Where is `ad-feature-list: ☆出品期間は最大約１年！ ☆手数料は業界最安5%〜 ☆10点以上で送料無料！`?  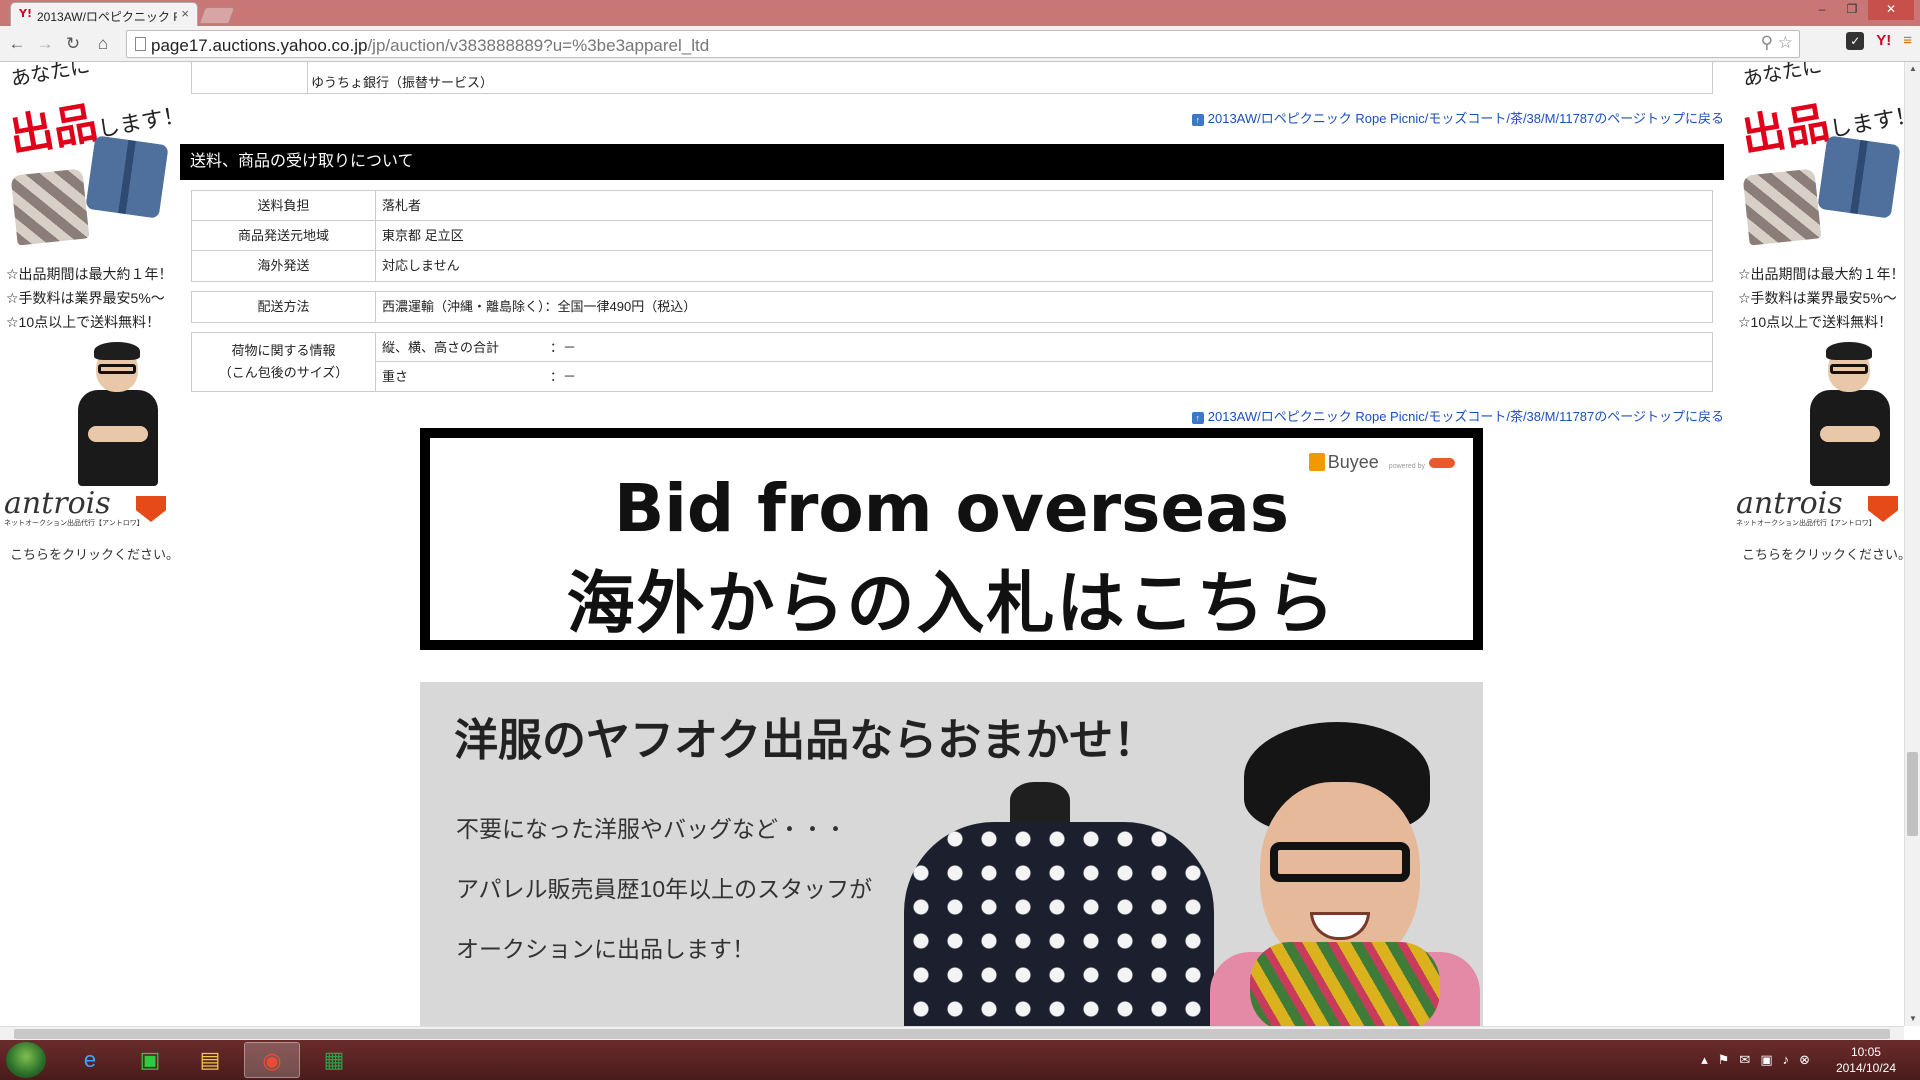 ad-feature-list: ☆出品期間は最大約１年！ ☆手数料は業界最安5%〜 ☆10点以上で送料無料！ is located at coordinates (1821, 298).